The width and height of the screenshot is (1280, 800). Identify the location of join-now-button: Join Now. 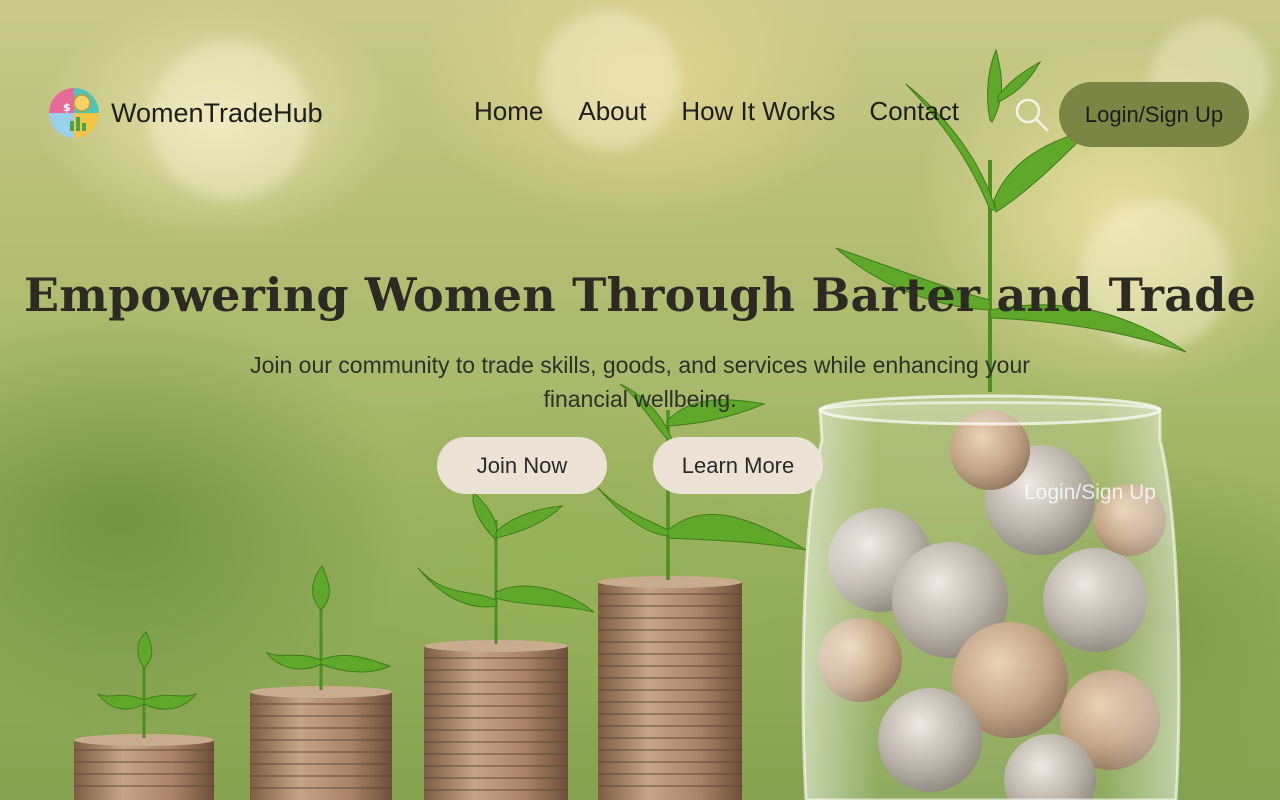
(522, 465).